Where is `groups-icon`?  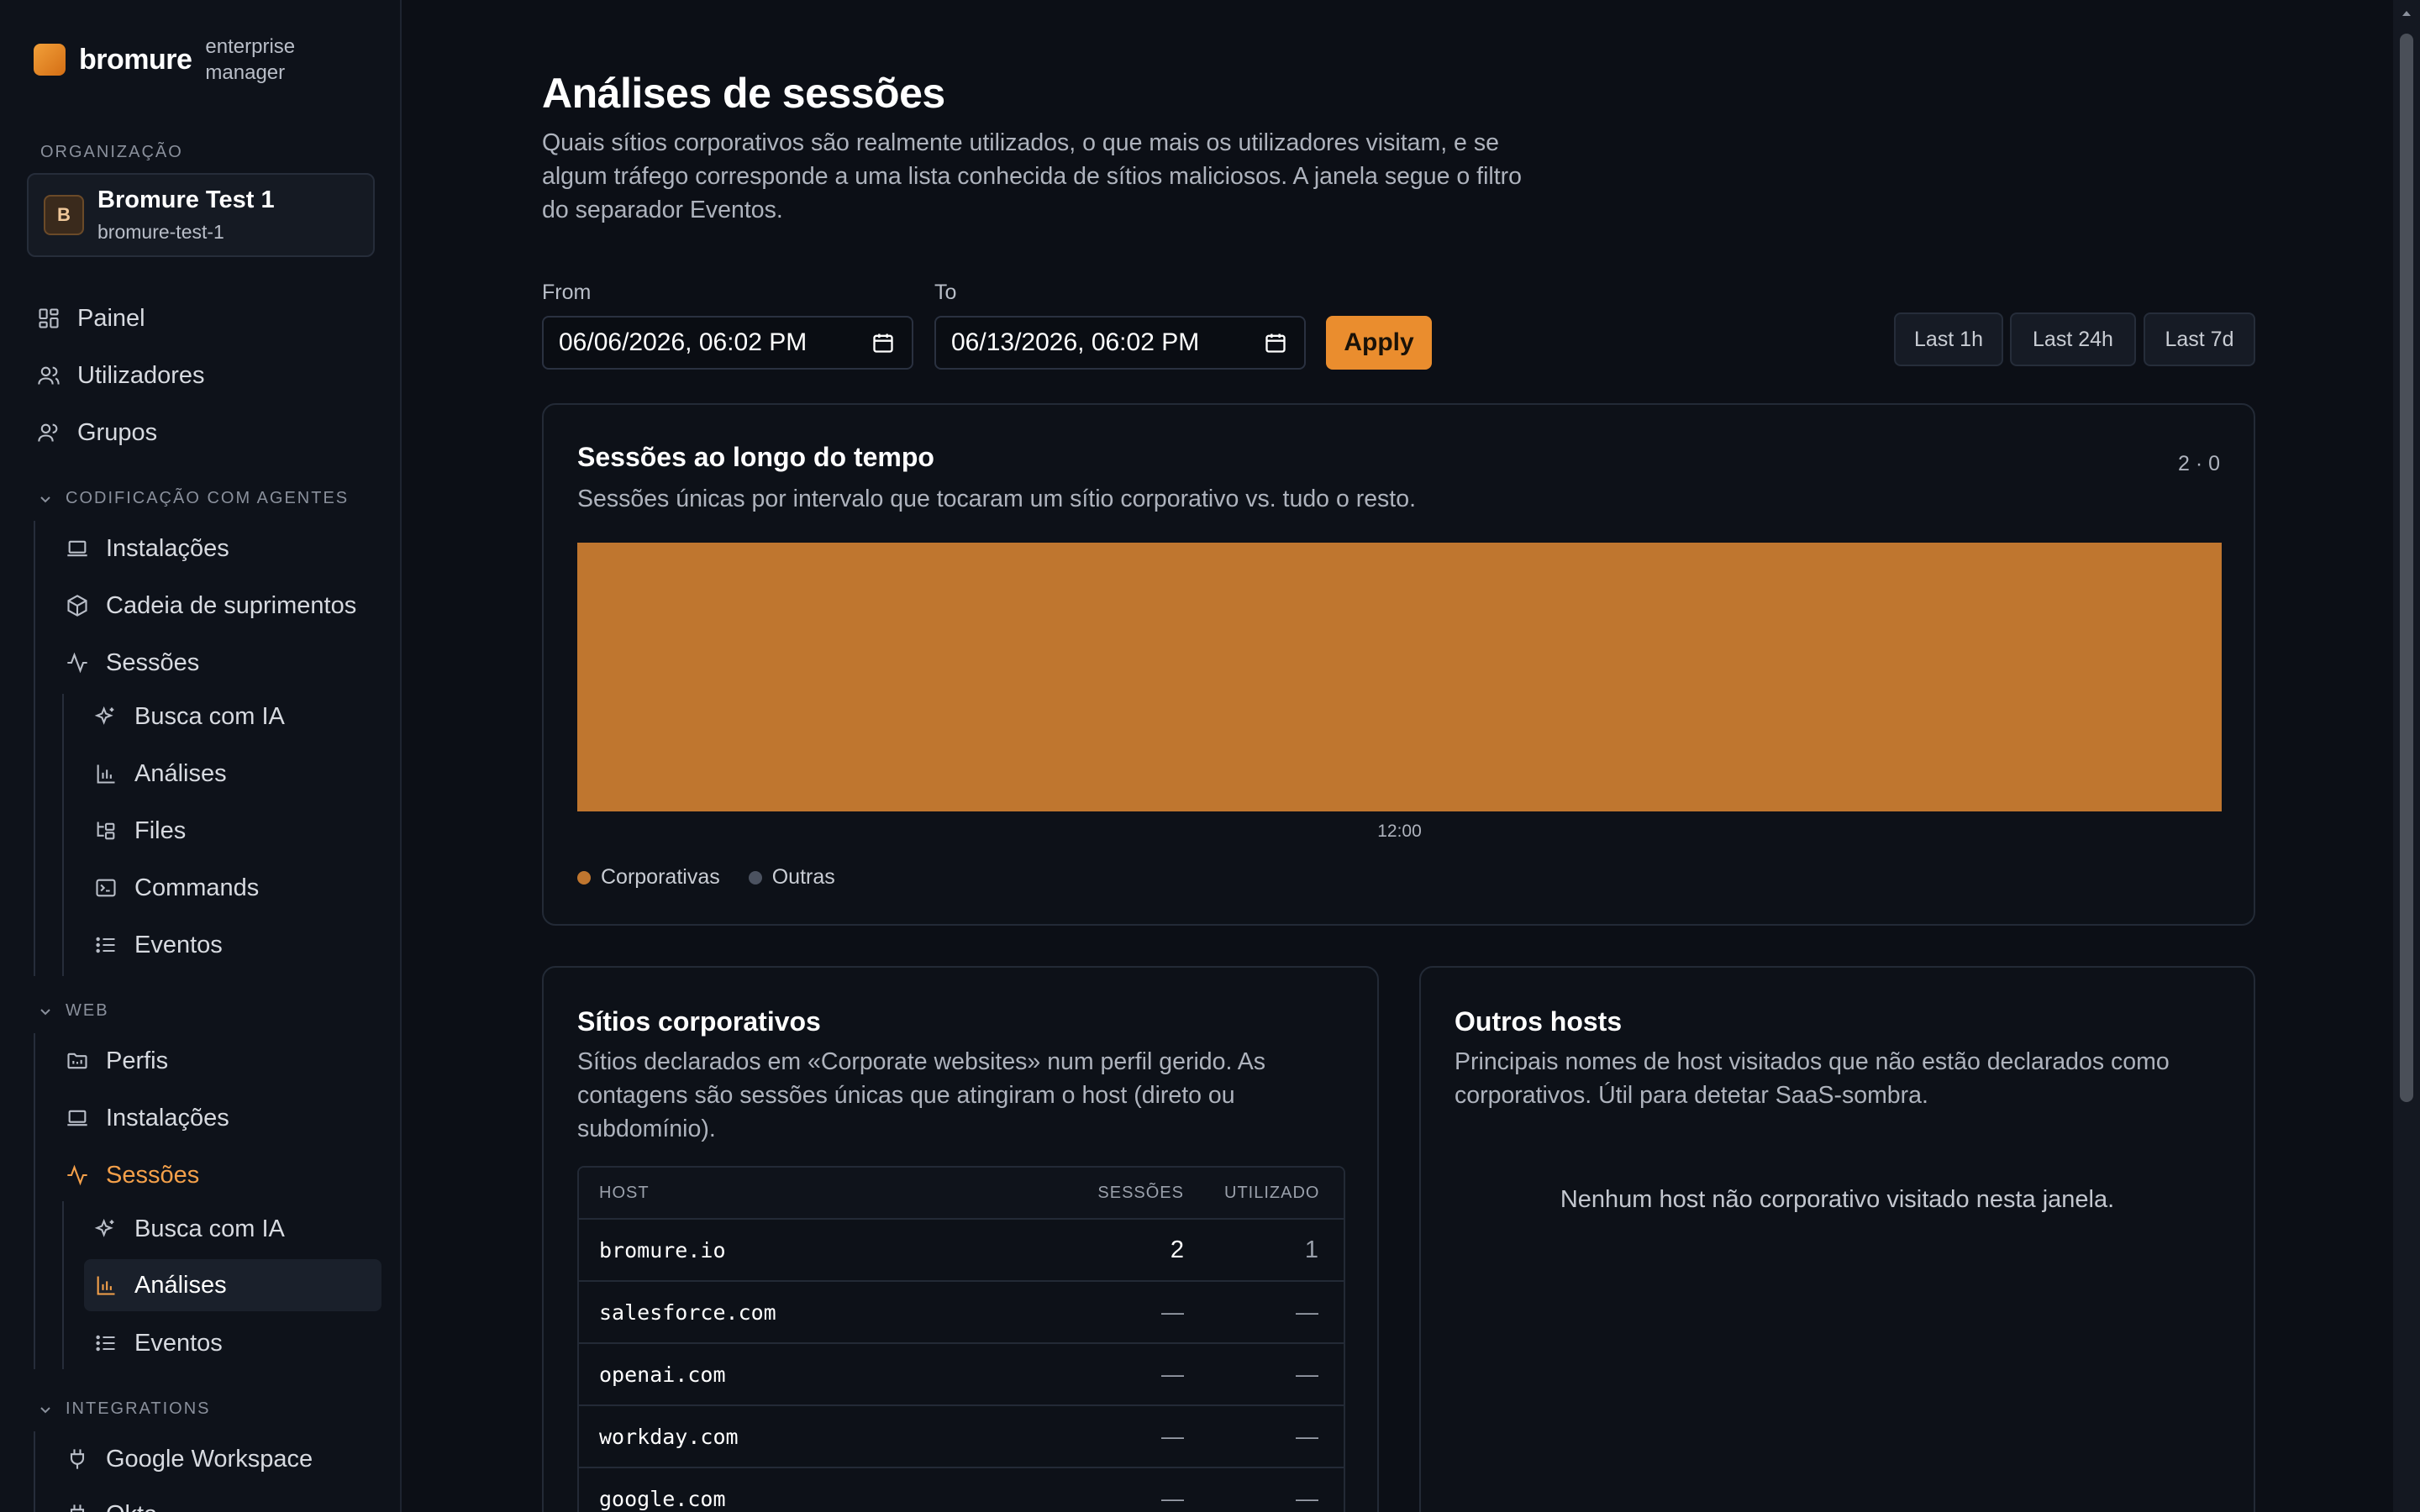
groups-icon is located at coordinates (49, 432).